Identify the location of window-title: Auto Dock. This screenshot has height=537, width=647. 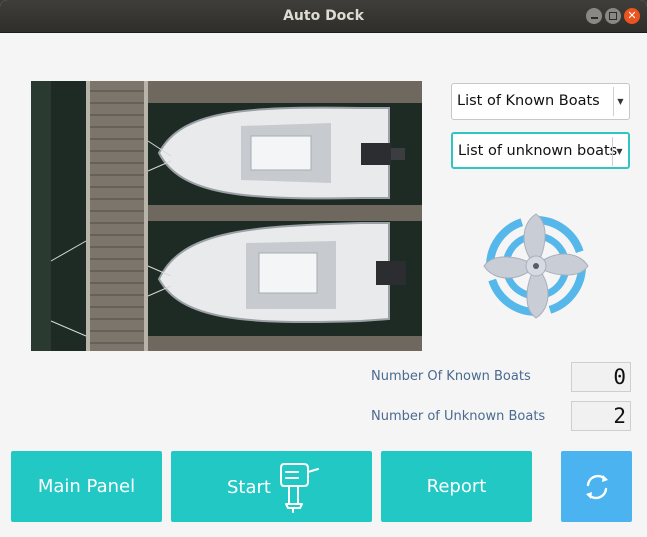
(323, 16).